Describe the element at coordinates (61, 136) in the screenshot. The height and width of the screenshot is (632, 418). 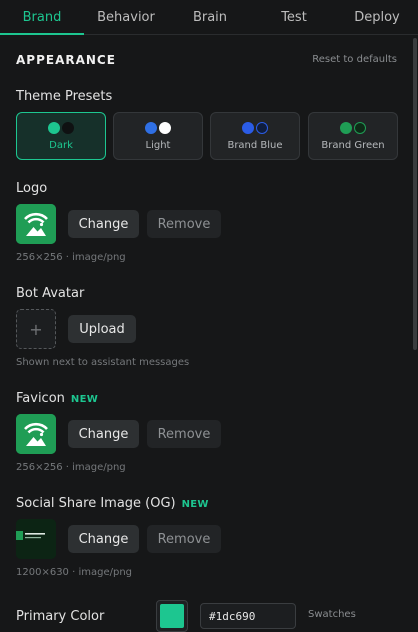
I see `preset-dark: Dark` at that location.